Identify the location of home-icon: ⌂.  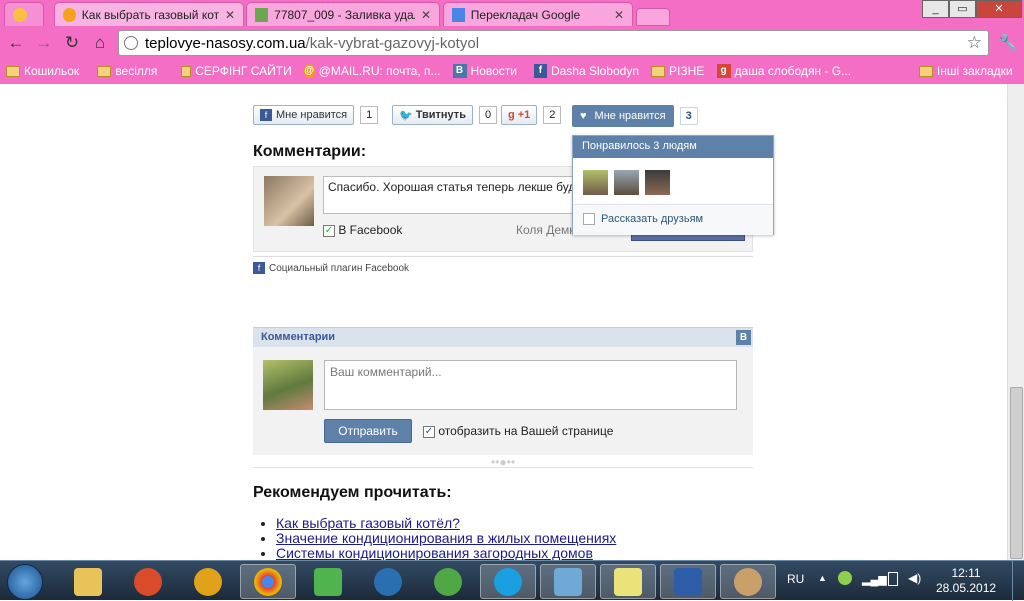
(100, 43).